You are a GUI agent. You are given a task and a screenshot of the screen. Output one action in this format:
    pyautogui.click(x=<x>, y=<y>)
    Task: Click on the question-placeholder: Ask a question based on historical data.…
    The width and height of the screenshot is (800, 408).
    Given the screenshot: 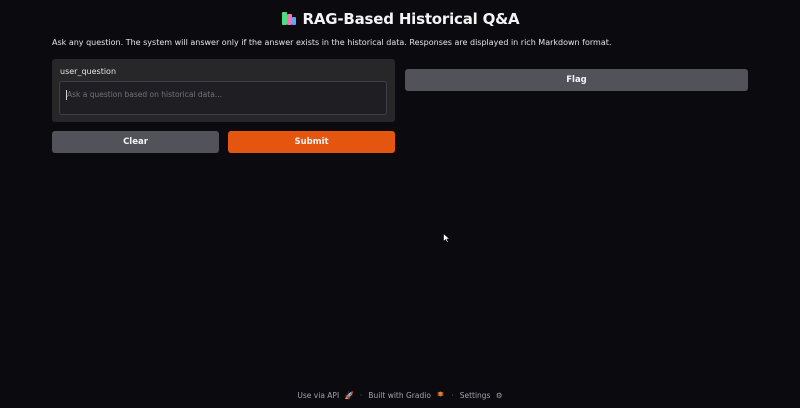 What is the action you would take?
    pyautogui.click(x=144, y=94)
    